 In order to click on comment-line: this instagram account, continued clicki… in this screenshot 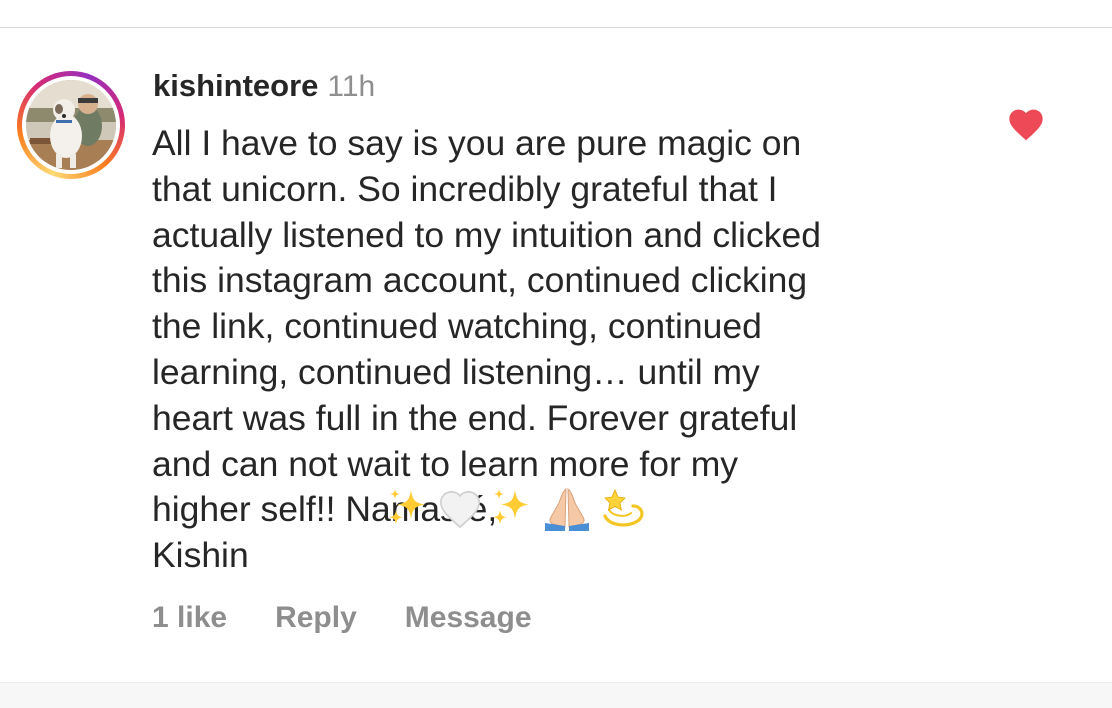, I will do `click(480, 280)`.